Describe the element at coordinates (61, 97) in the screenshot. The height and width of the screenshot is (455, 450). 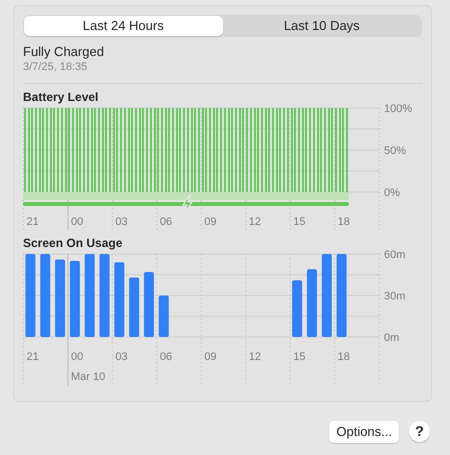
I see `chart-title: Battery Level` at that location.